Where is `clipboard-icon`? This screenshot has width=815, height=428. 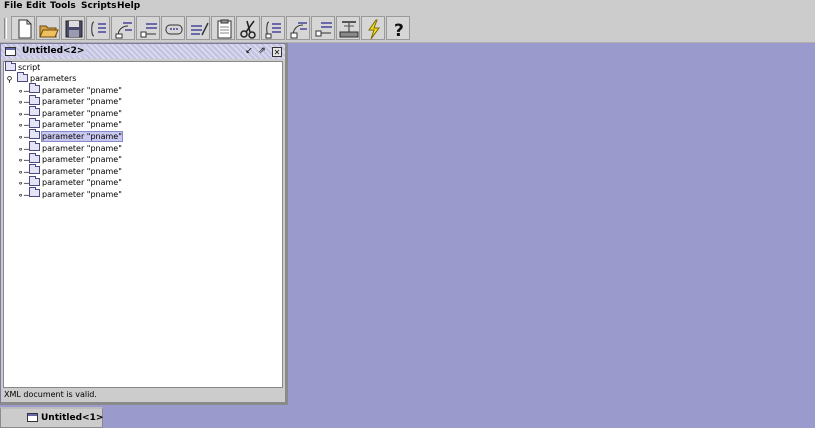 clipboard-icon is located at coordinates (224, 29).